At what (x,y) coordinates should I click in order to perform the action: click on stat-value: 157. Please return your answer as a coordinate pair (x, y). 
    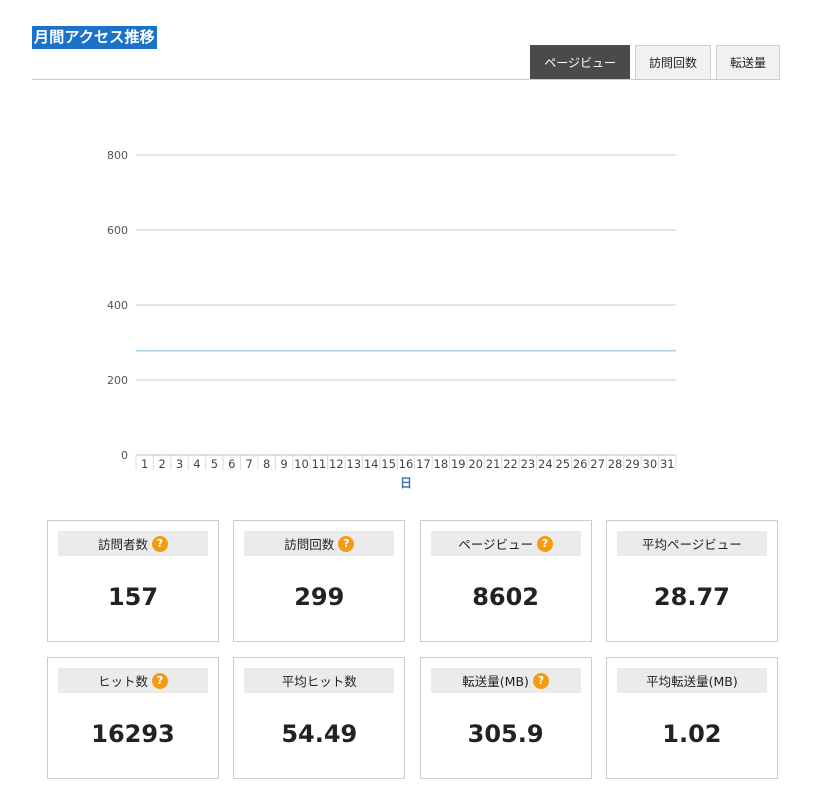
    Looking at the image, I should click on (133, 597).